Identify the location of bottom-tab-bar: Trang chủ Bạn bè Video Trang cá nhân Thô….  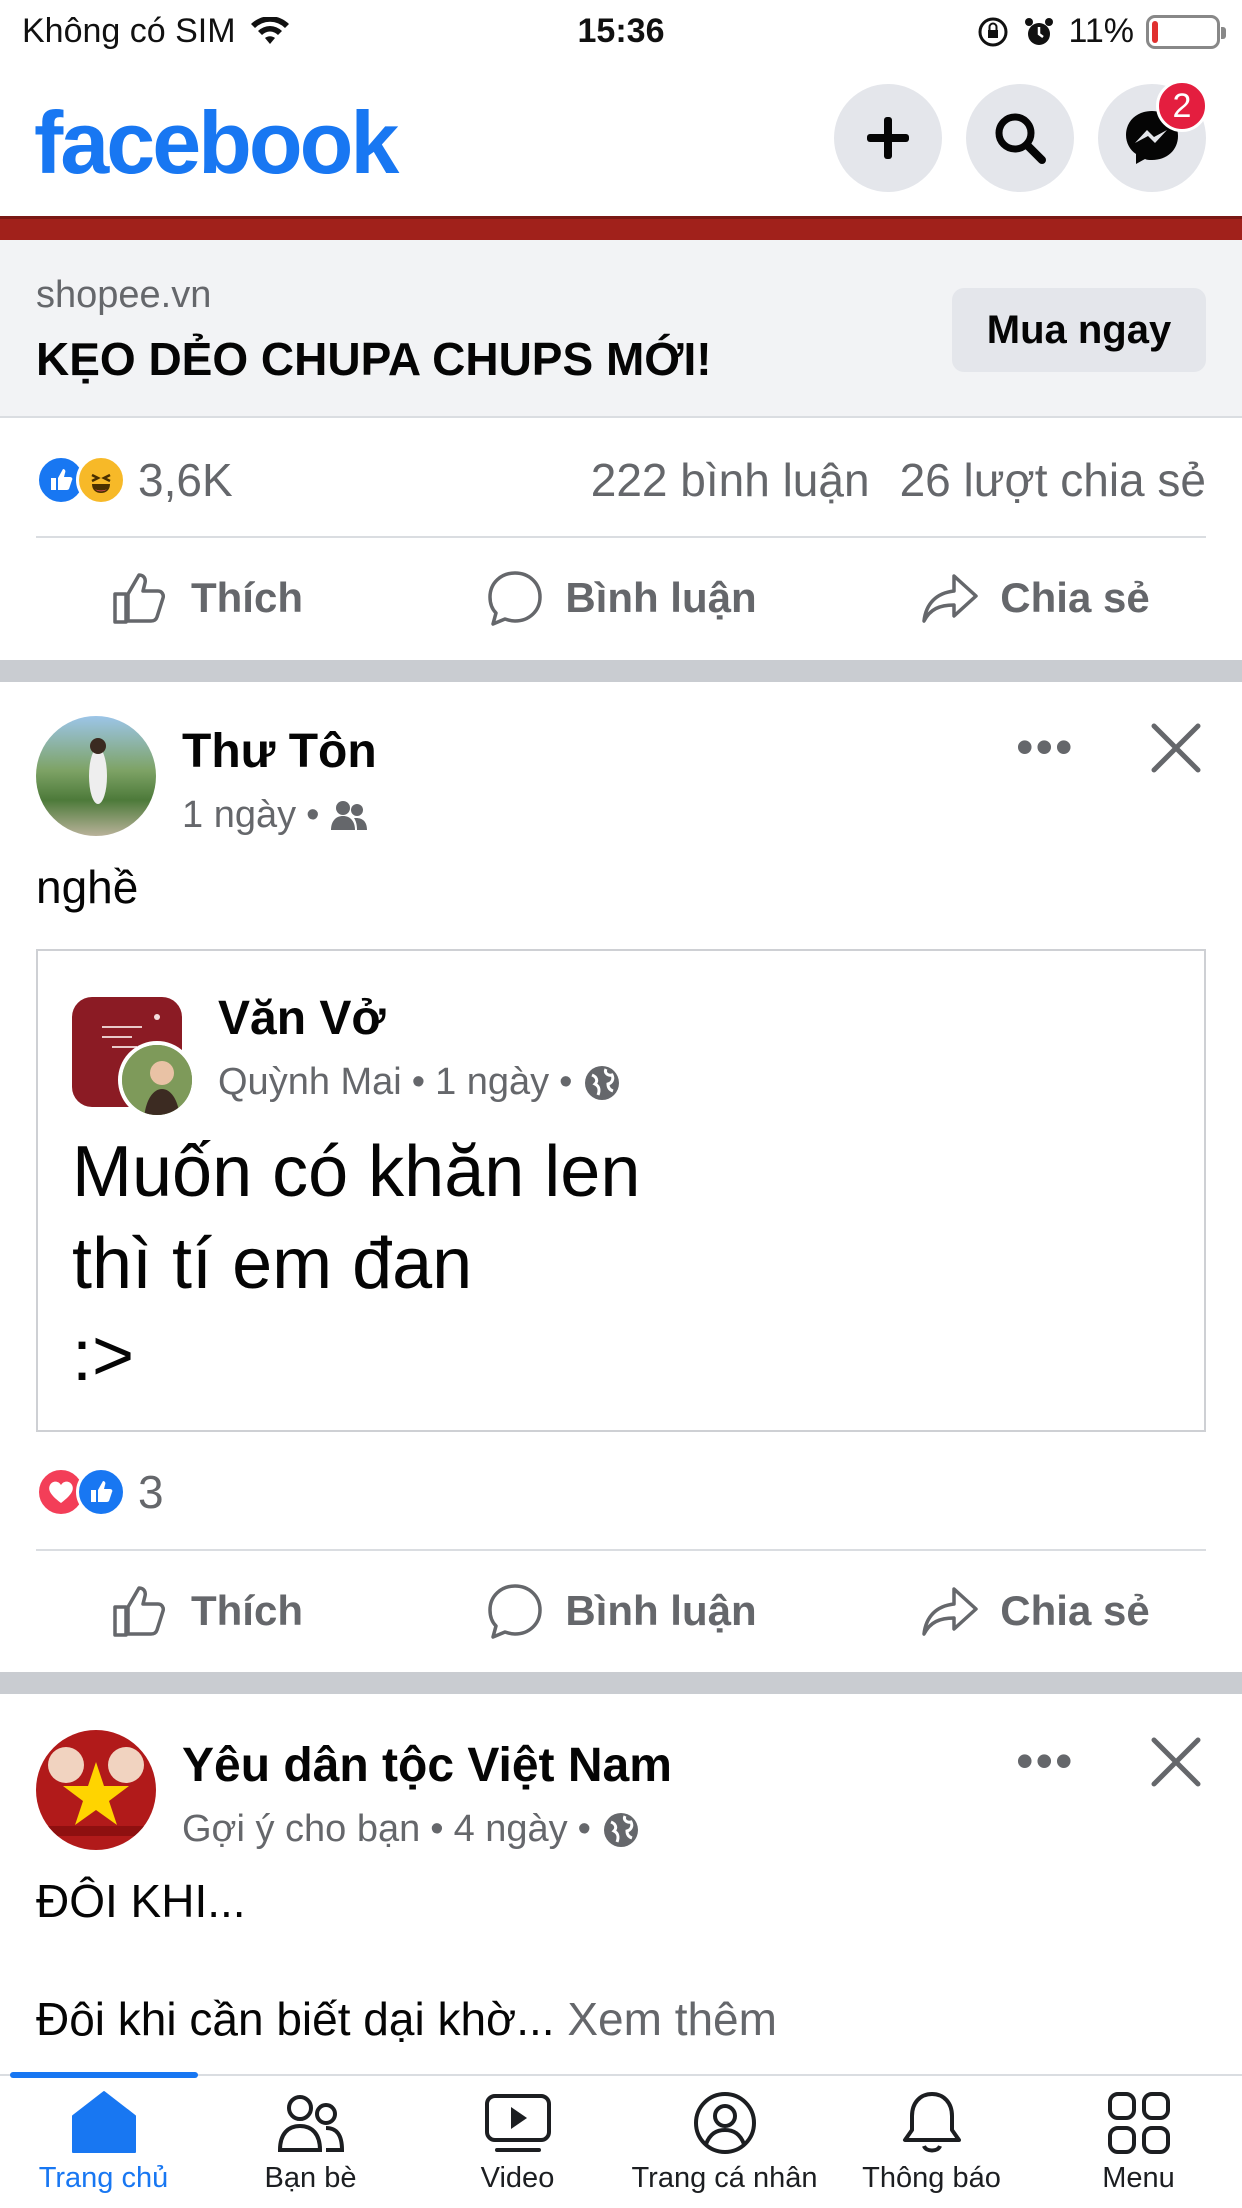
(621, 2140).